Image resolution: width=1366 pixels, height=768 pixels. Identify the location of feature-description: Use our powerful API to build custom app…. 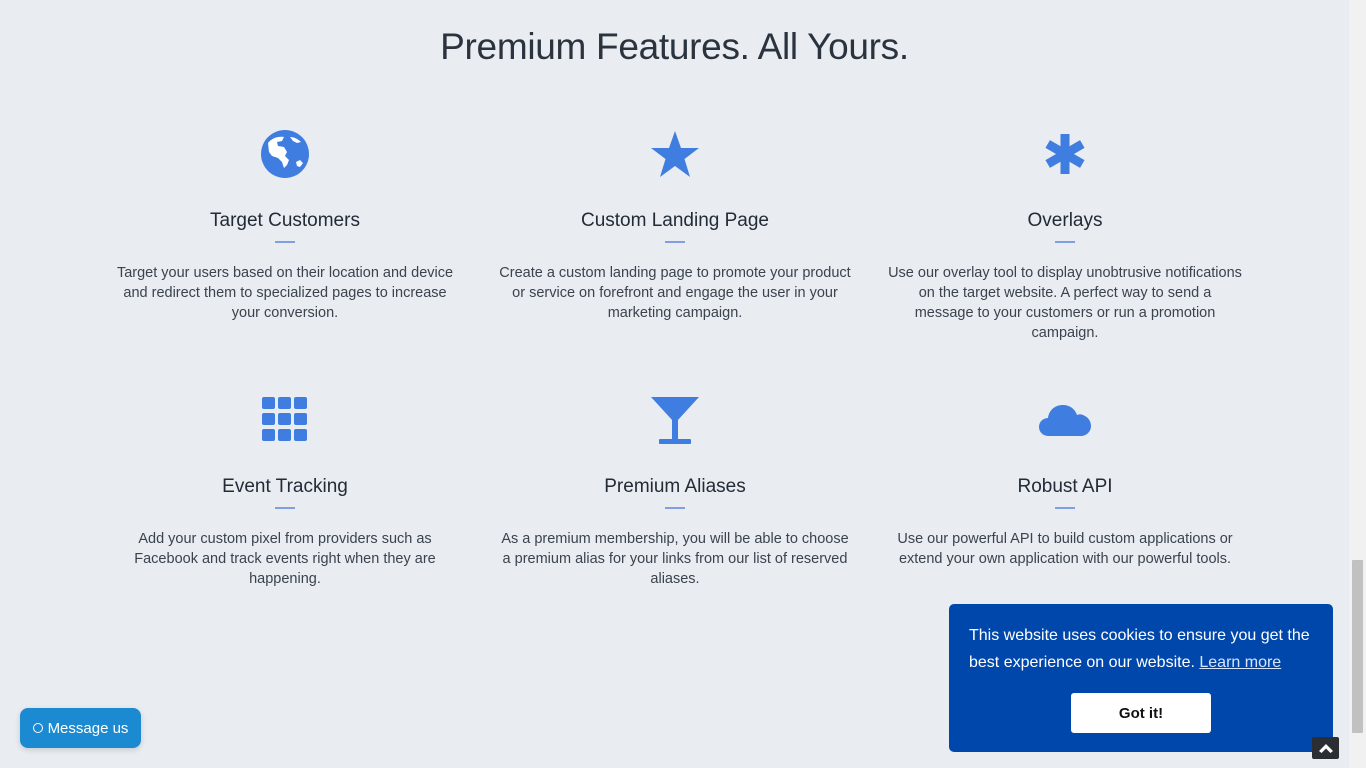
(1065, 549).